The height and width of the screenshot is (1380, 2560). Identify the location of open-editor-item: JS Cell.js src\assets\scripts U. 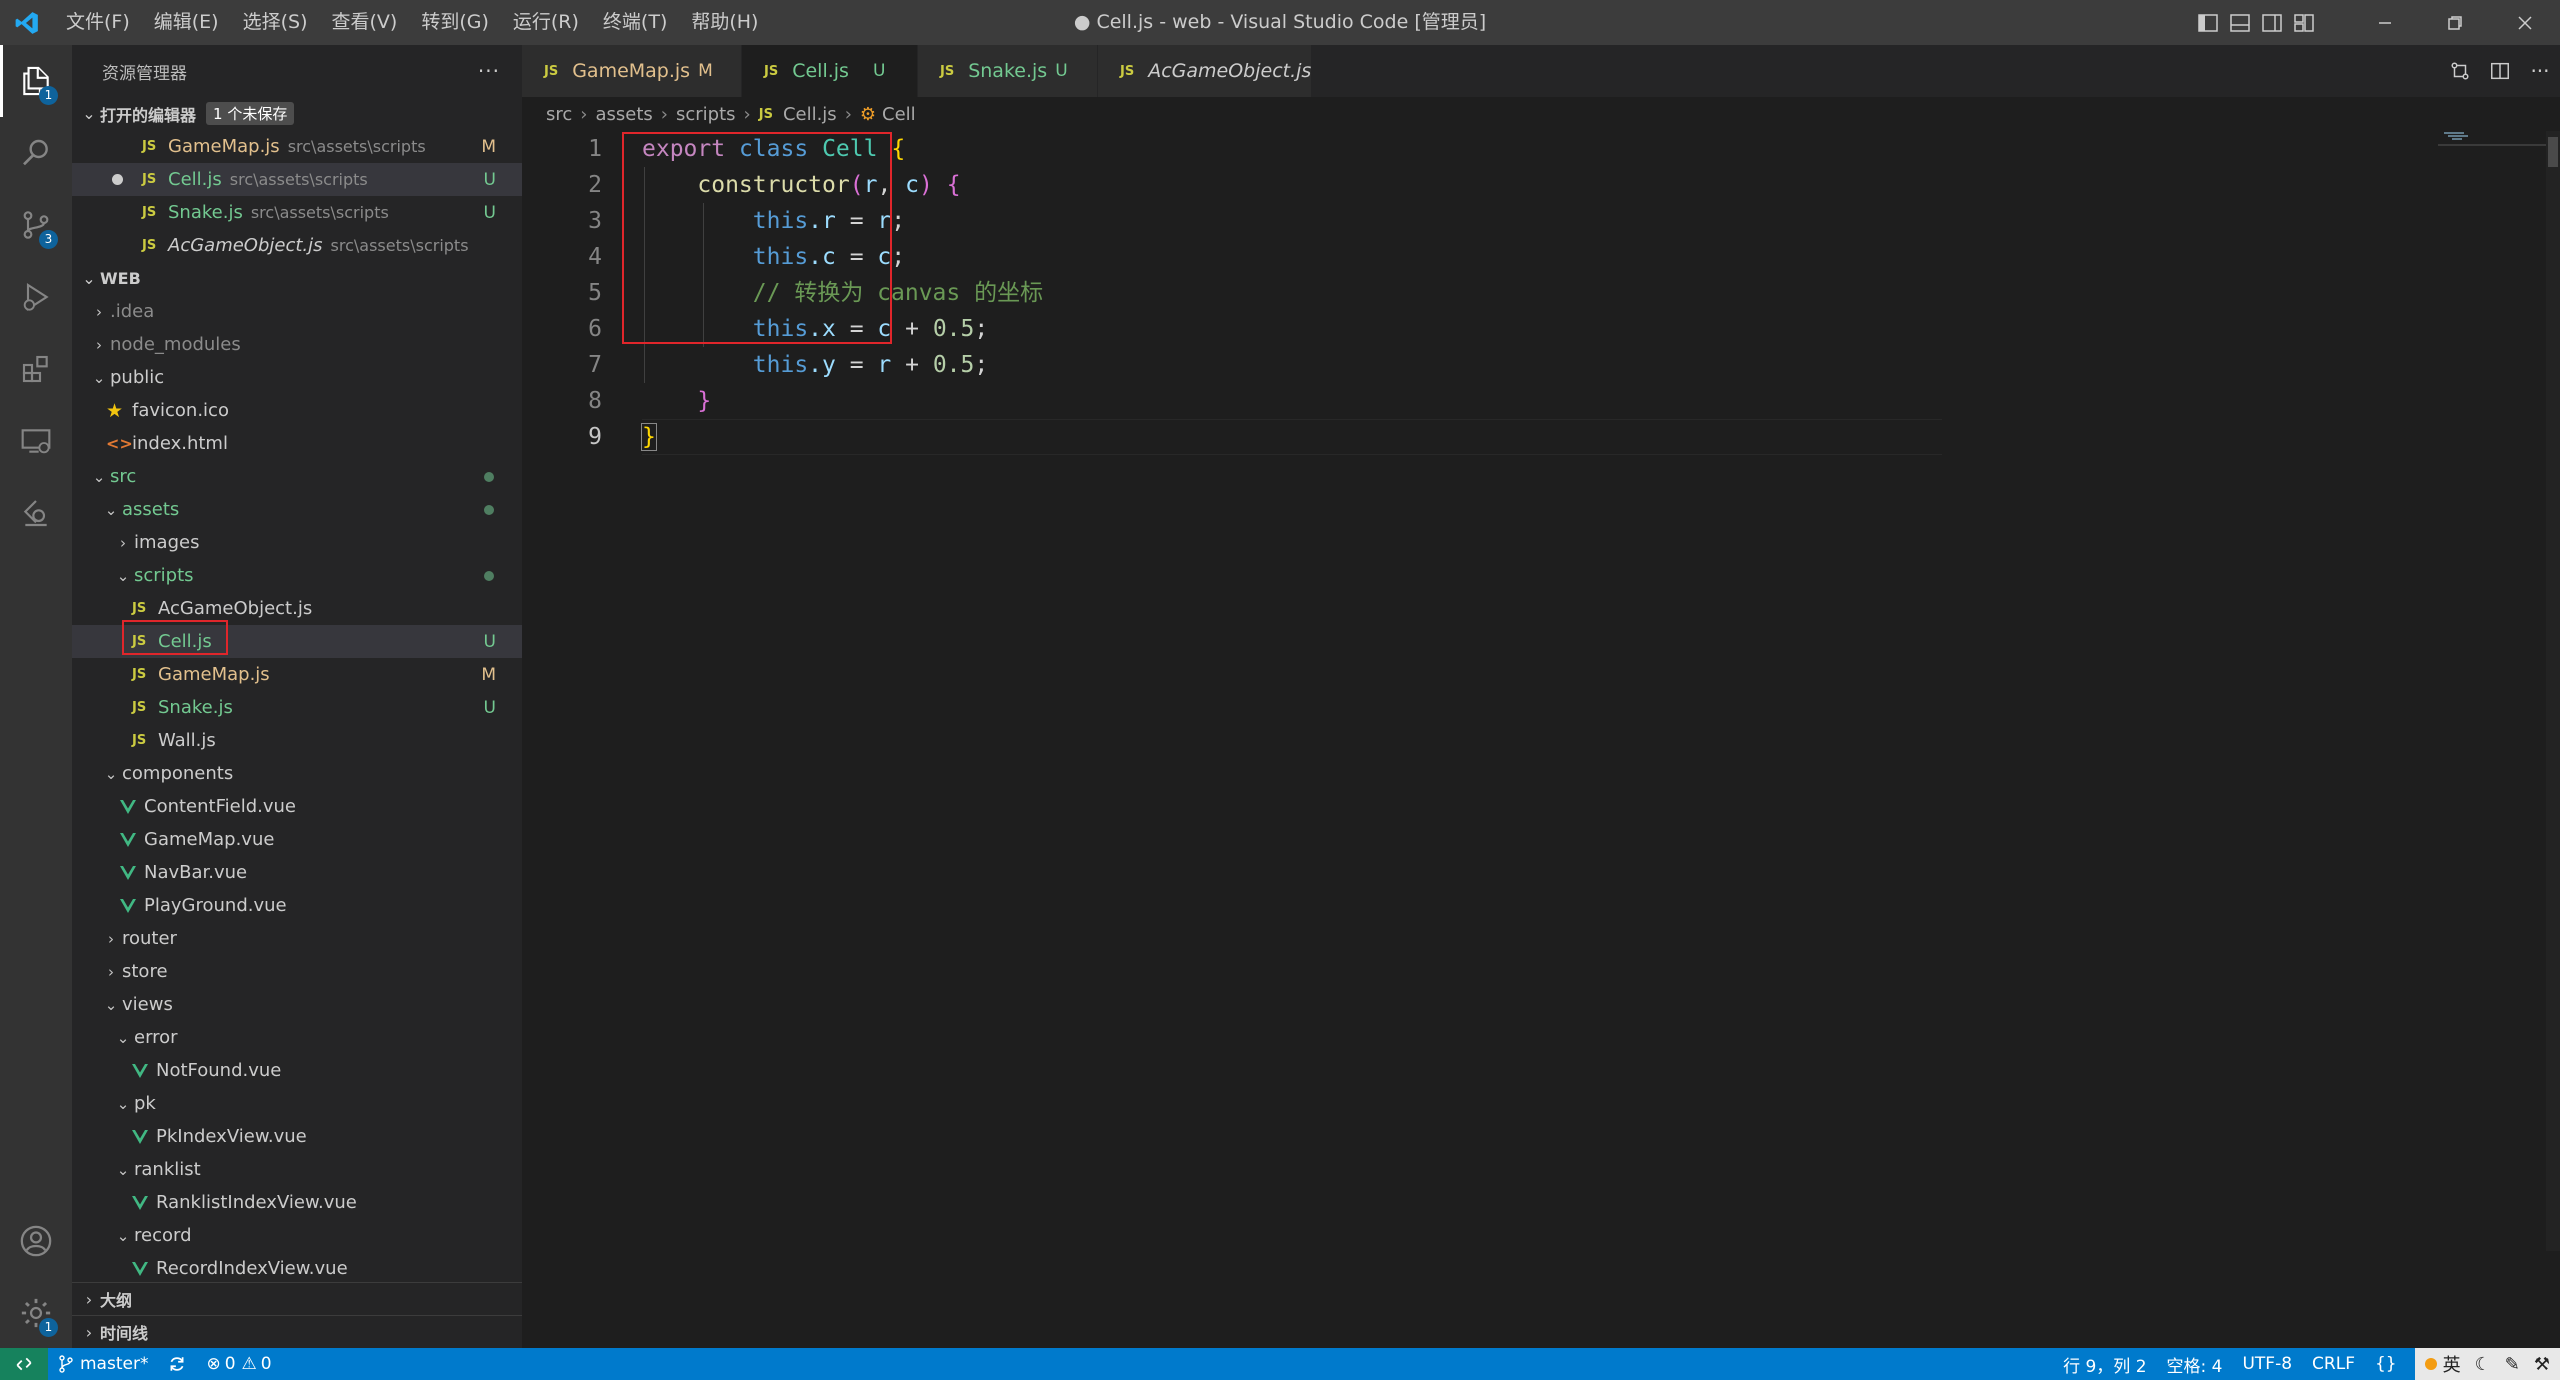
(297, 179).